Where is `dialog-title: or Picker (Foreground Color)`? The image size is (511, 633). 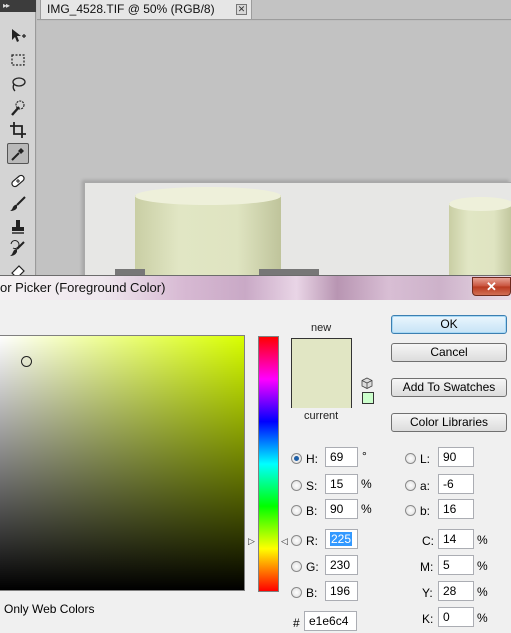
dialog-title: or Picker (Foreground Color) is located at coordinates (83, 287).